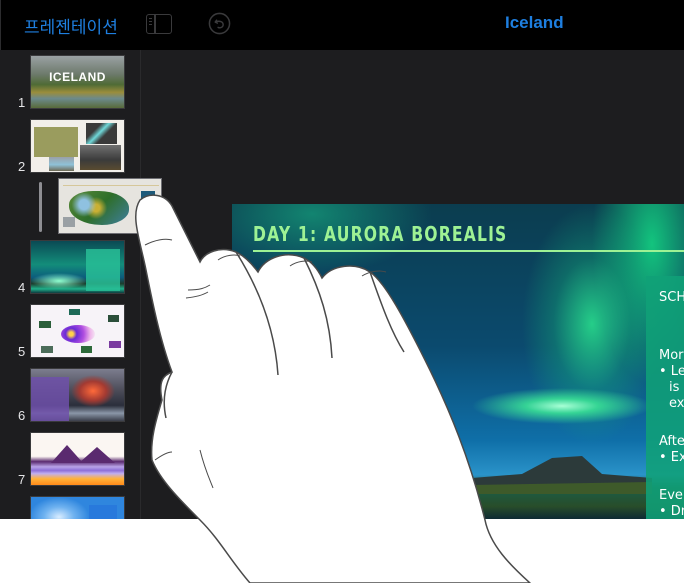 This screenshot has width=684, height=583. I want to click on schedule-line-3: is, so click(674, 387).